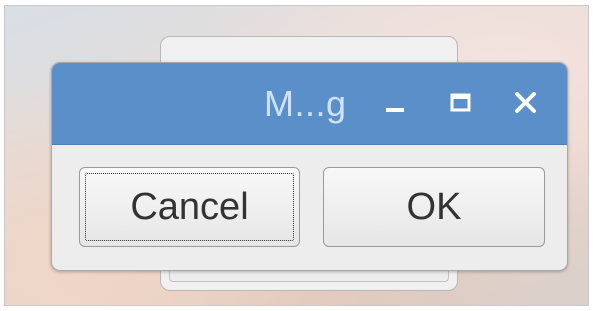 This screenshot has height=311, width=593. I want to click on maximize-button, so click(461, 103).